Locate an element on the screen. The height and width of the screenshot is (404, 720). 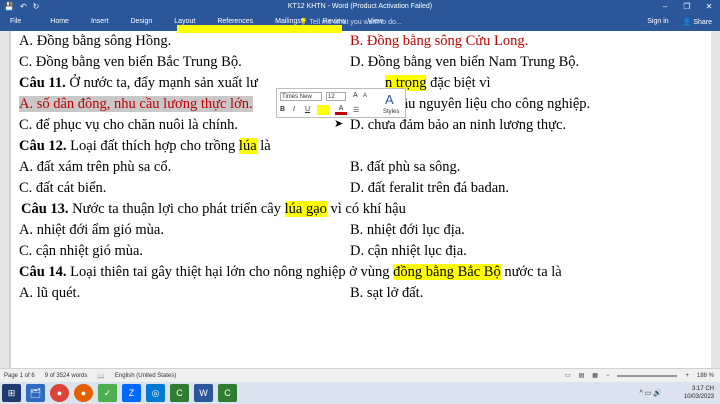
proofing-icon: 📖 is located at coordinates (100, 376).